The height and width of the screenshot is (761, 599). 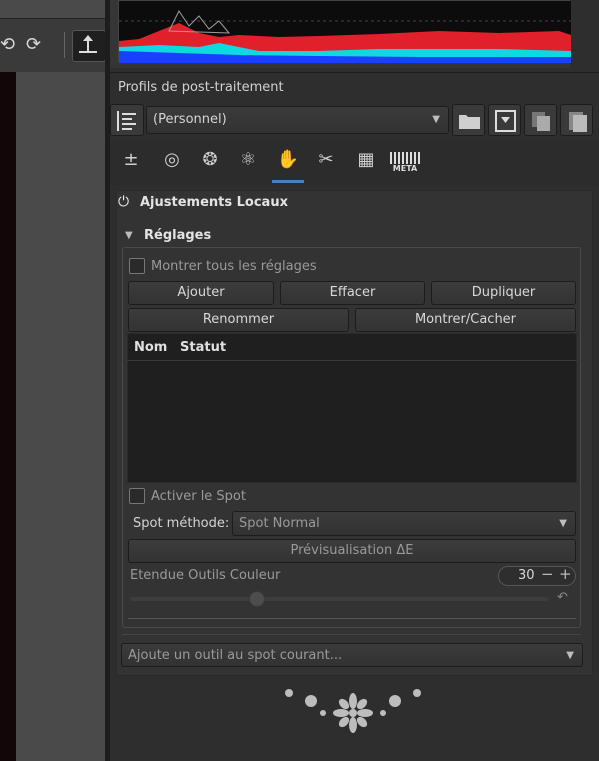 I want to click on histogram, so click(x=344, y=31).